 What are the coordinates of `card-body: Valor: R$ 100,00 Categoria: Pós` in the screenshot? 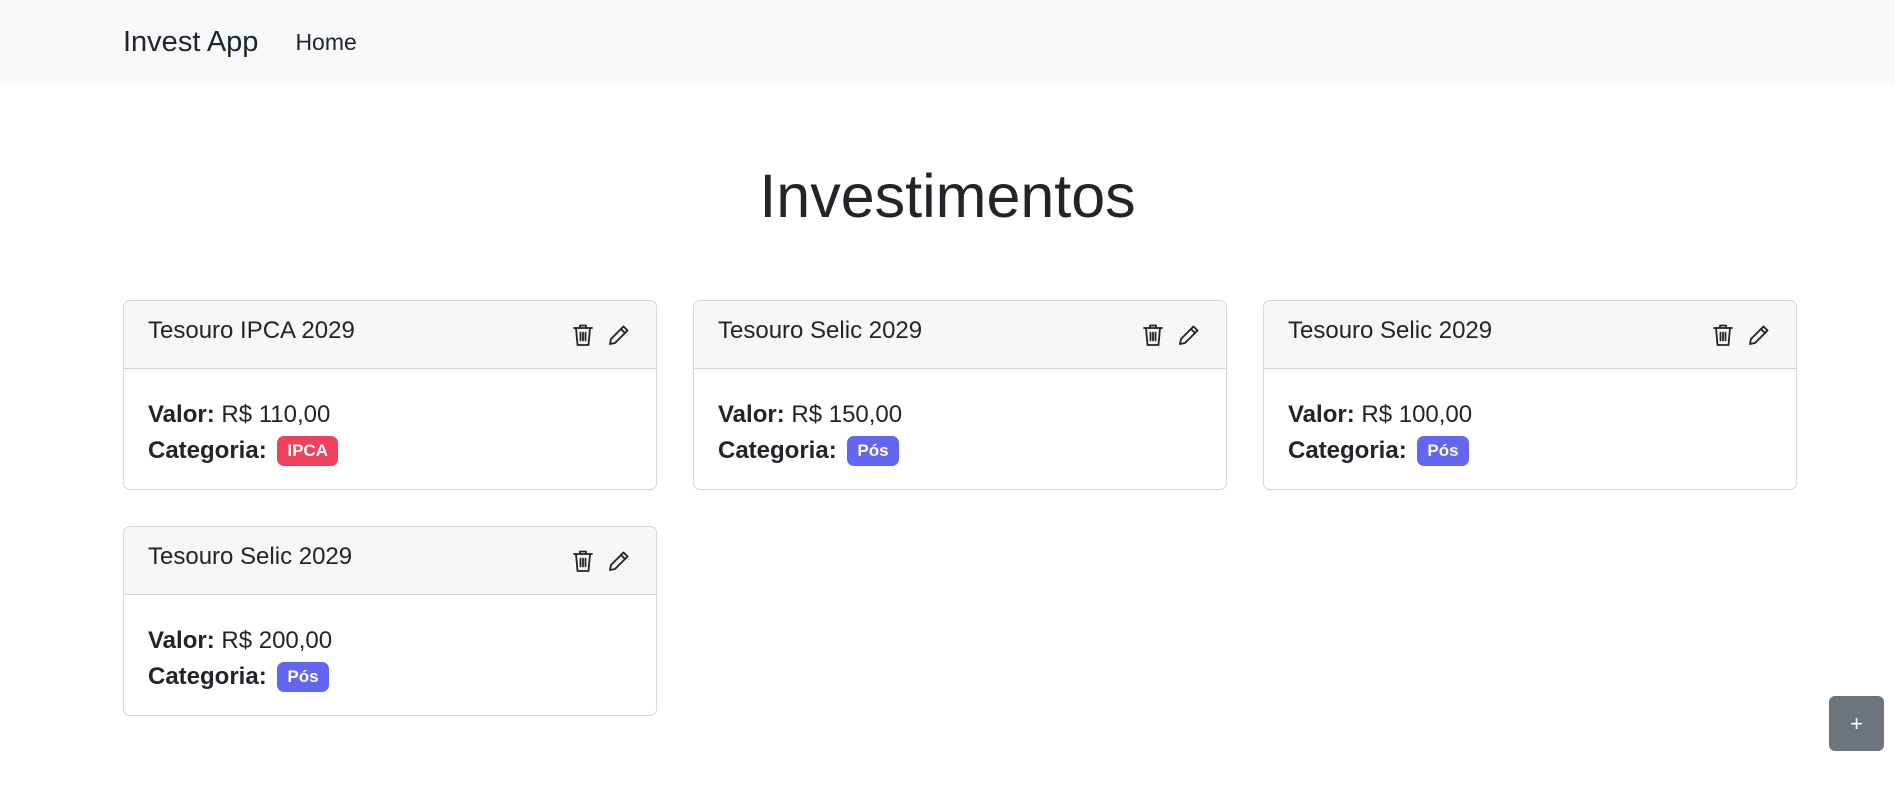 It's located at (1530, 419).